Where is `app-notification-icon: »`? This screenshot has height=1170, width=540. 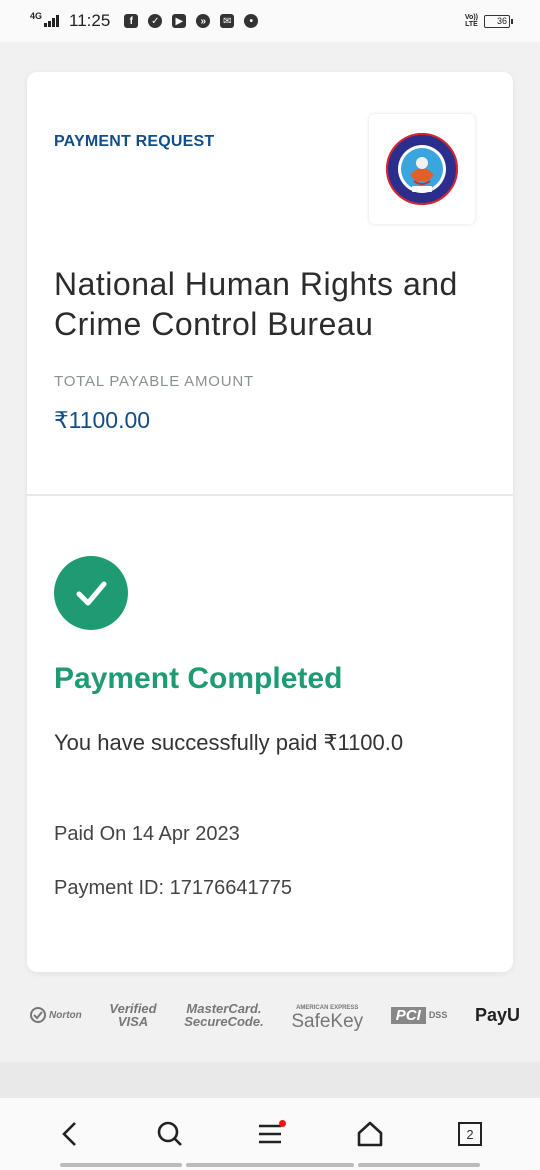 app-notification-icon: » is located at coordinates (203, 21).